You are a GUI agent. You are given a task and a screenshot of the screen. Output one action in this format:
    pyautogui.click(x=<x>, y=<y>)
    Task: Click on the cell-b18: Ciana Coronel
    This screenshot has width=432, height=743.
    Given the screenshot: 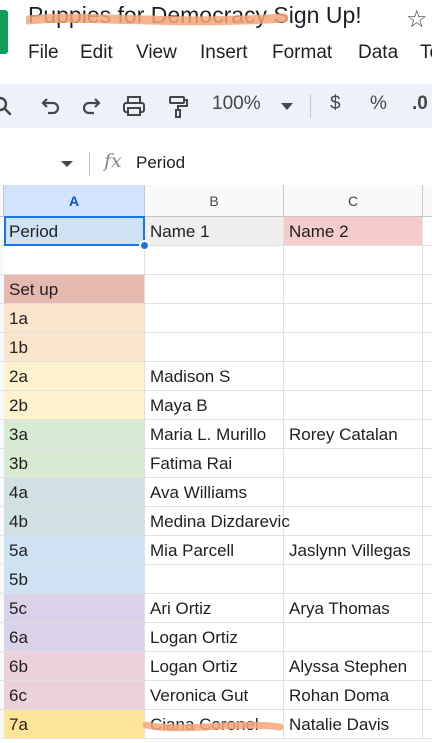 What is the action you would take?
    pyautogui.click(x=214, y=724)
    